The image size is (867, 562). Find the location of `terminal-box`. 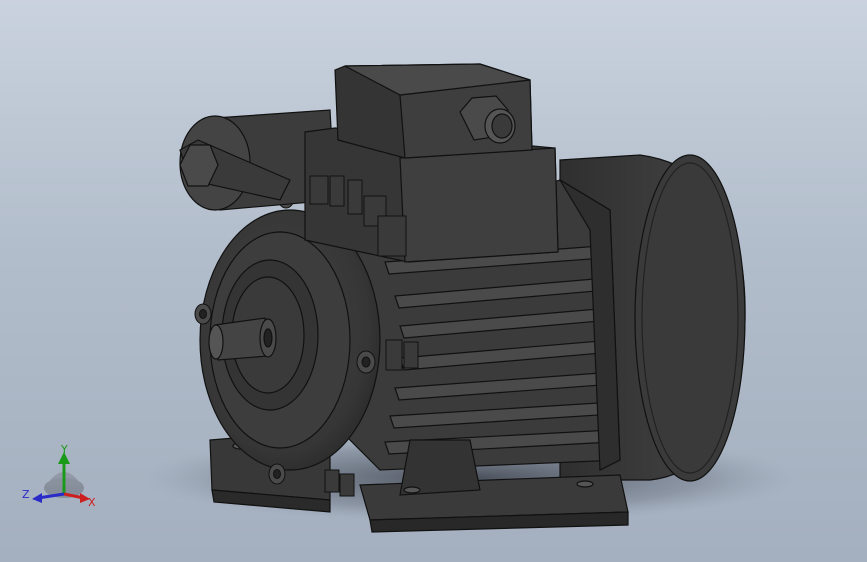

terminal-box is located at coordinates (431, 163).